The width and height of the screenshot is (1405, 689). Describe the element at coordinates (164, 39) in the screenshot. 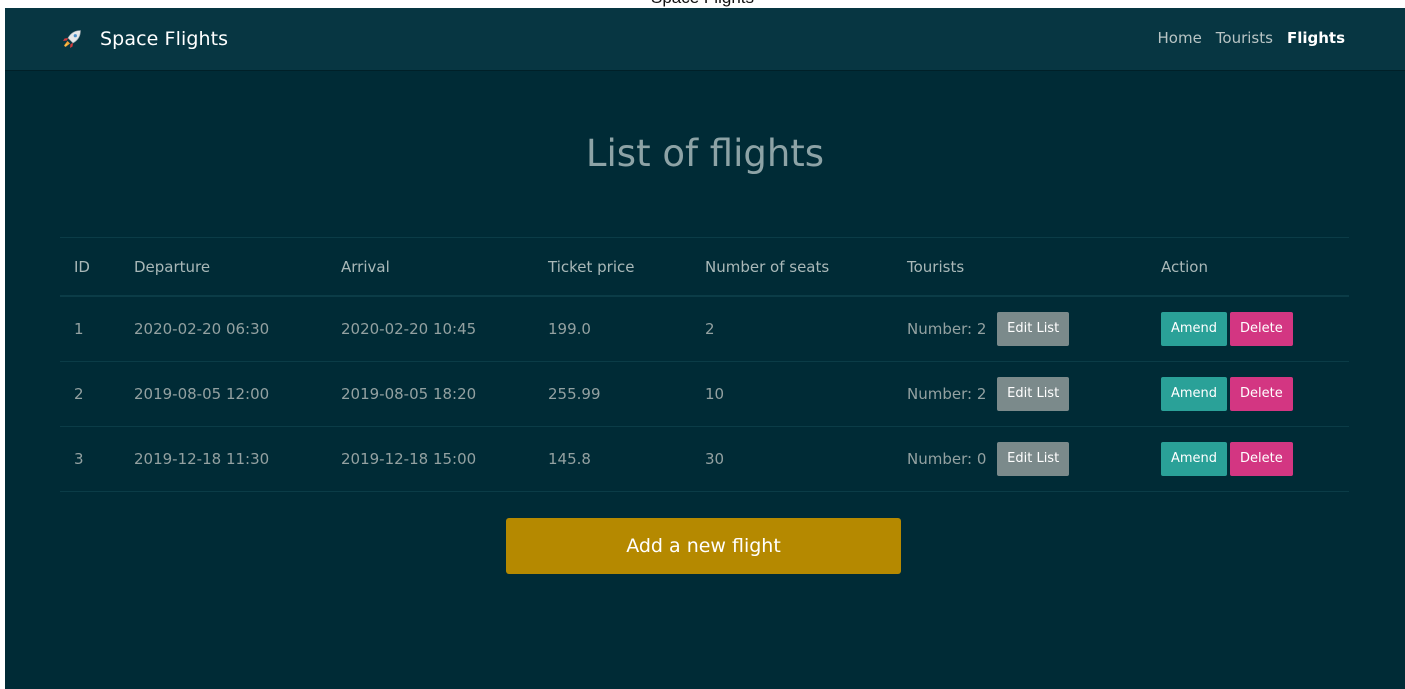

I see `brand-label: Space Flights` at that location.